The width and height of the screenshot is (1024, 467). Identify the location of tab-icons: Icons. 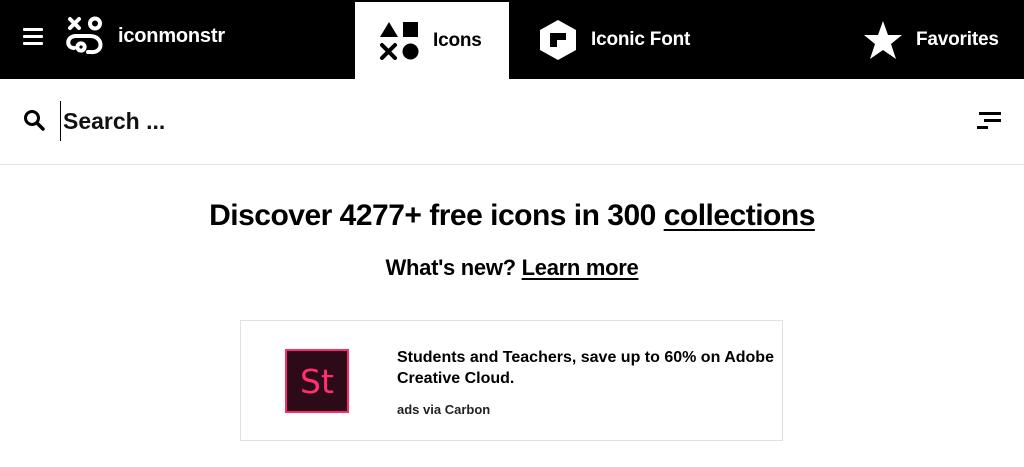
(432, 40).